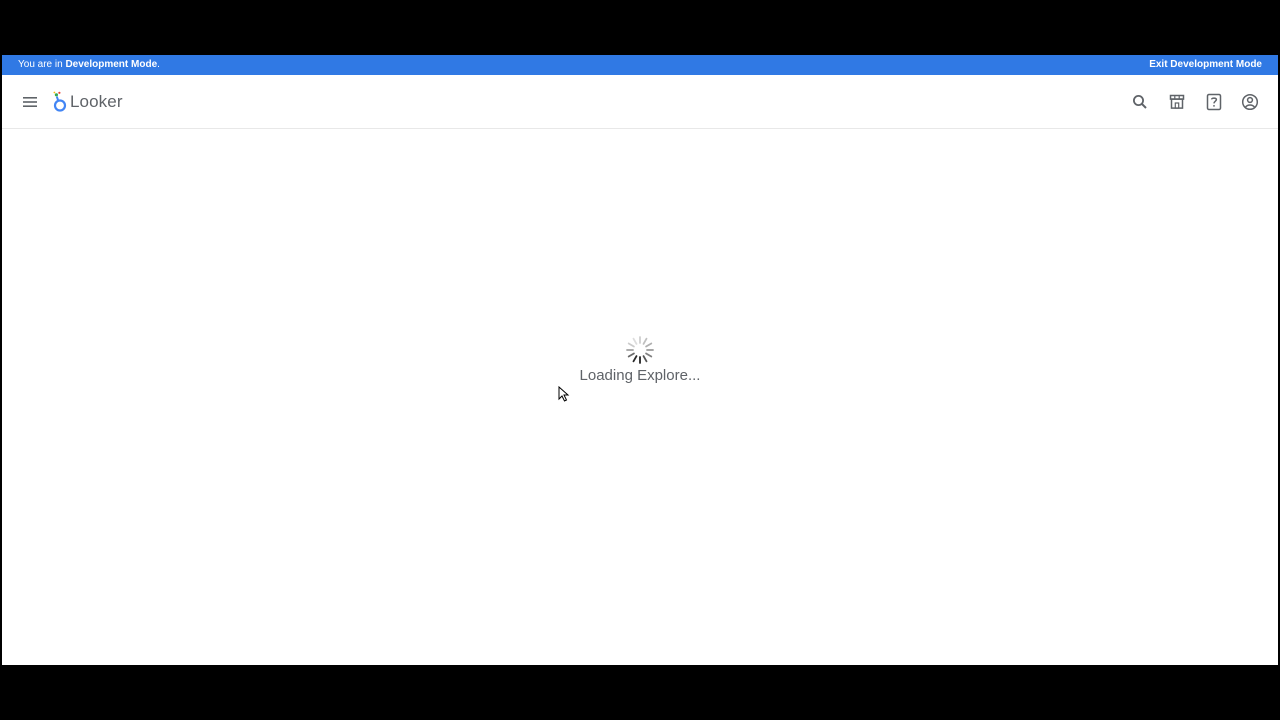  I want to click on top-navigation-bar: Looker, so click(640, 102).